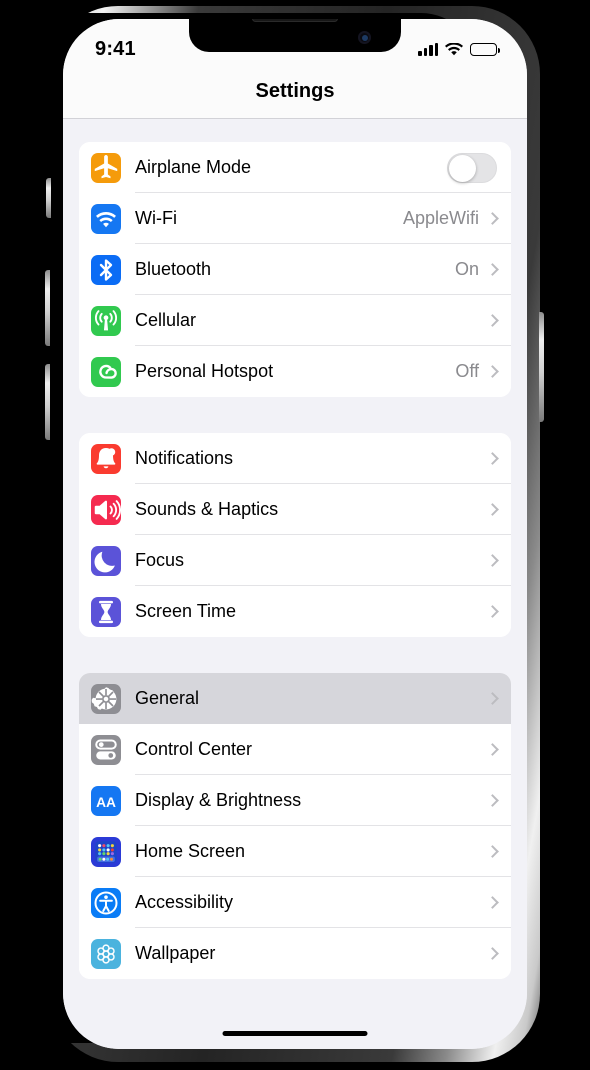  Describe the element at coordinates (186, 611) in the screenshot. I see `settings-row-label: Screen Time` at that location.